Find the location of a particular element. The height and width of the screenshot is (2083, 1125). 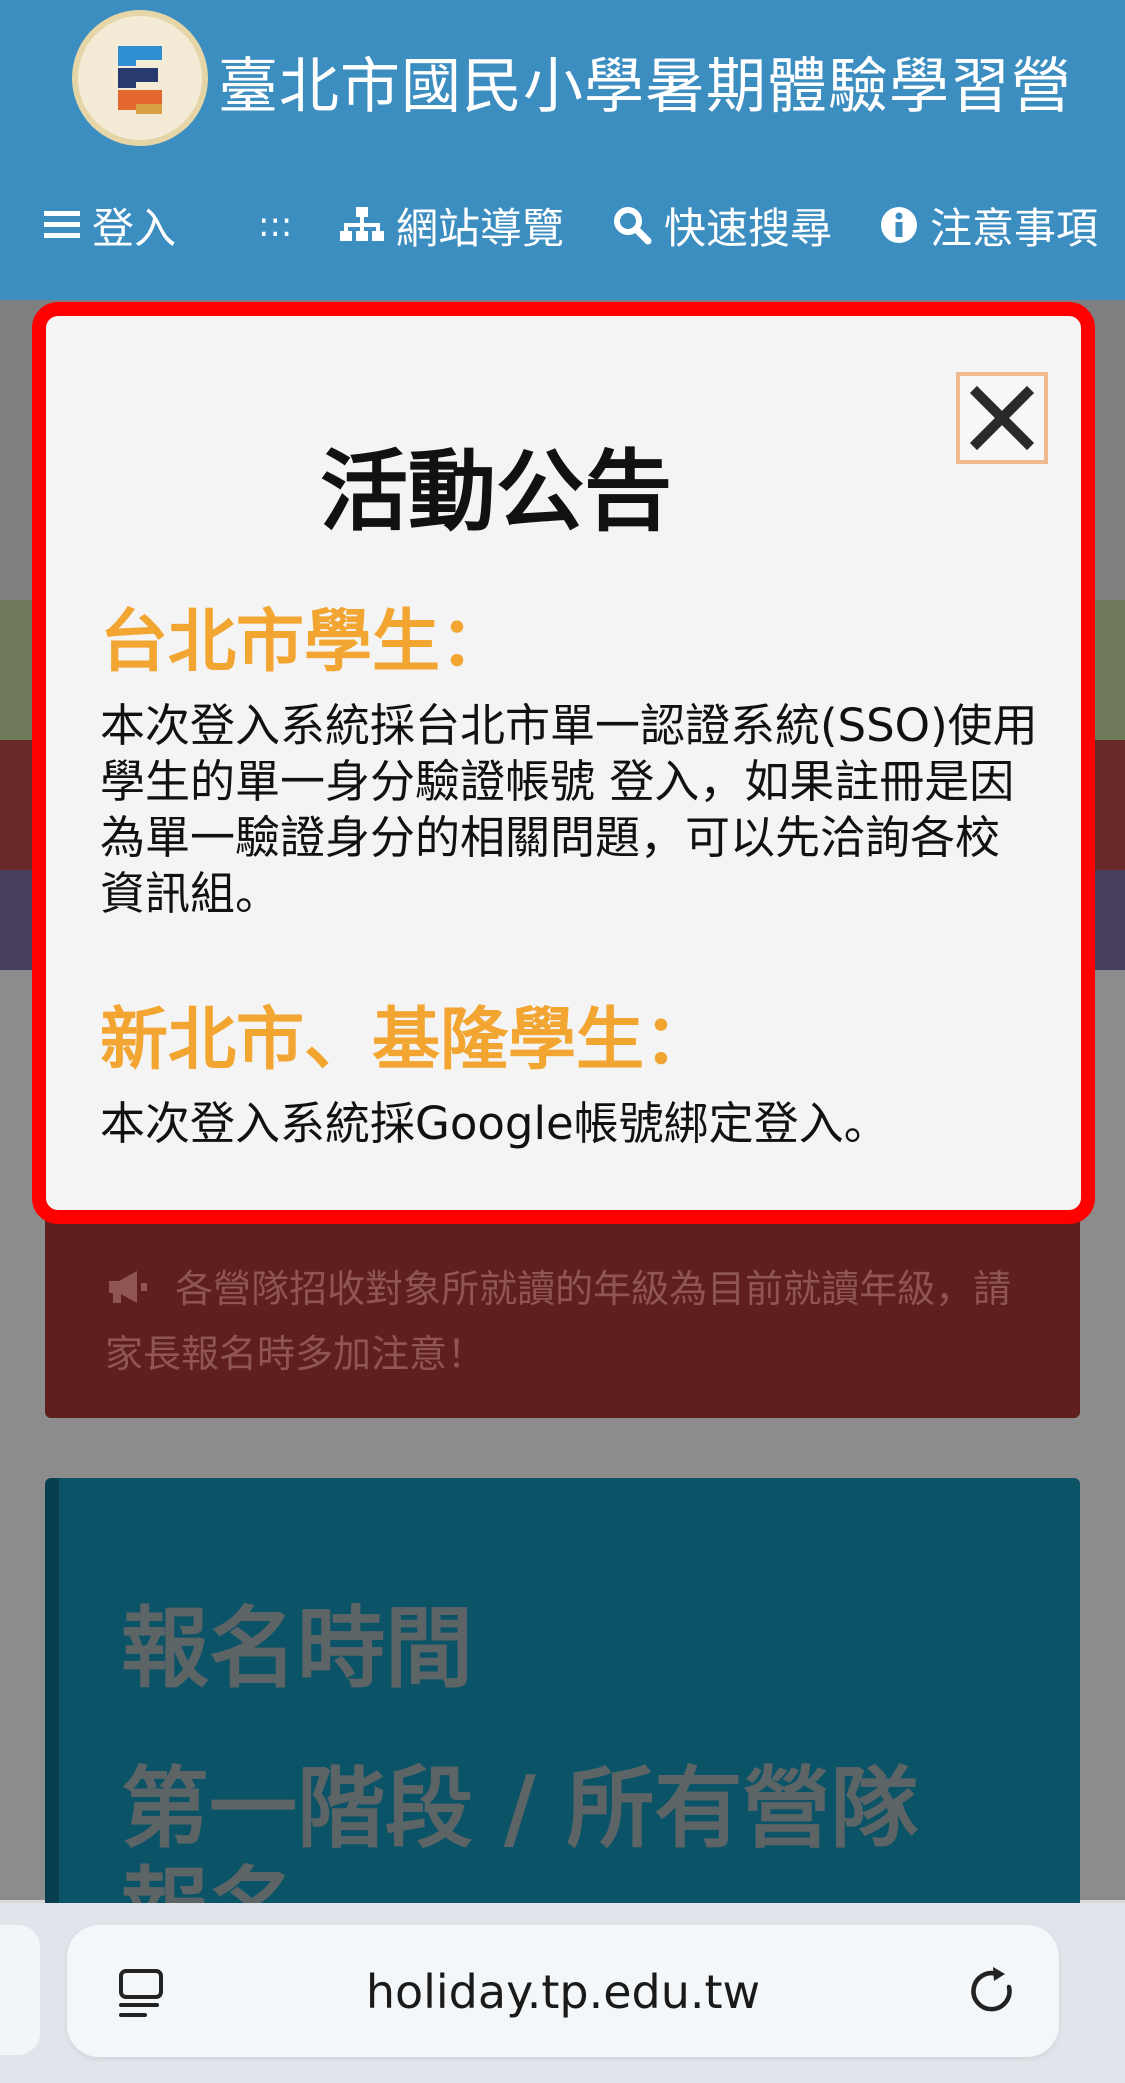

nav-login-label: 登入 is located at coordinates (134, 228).